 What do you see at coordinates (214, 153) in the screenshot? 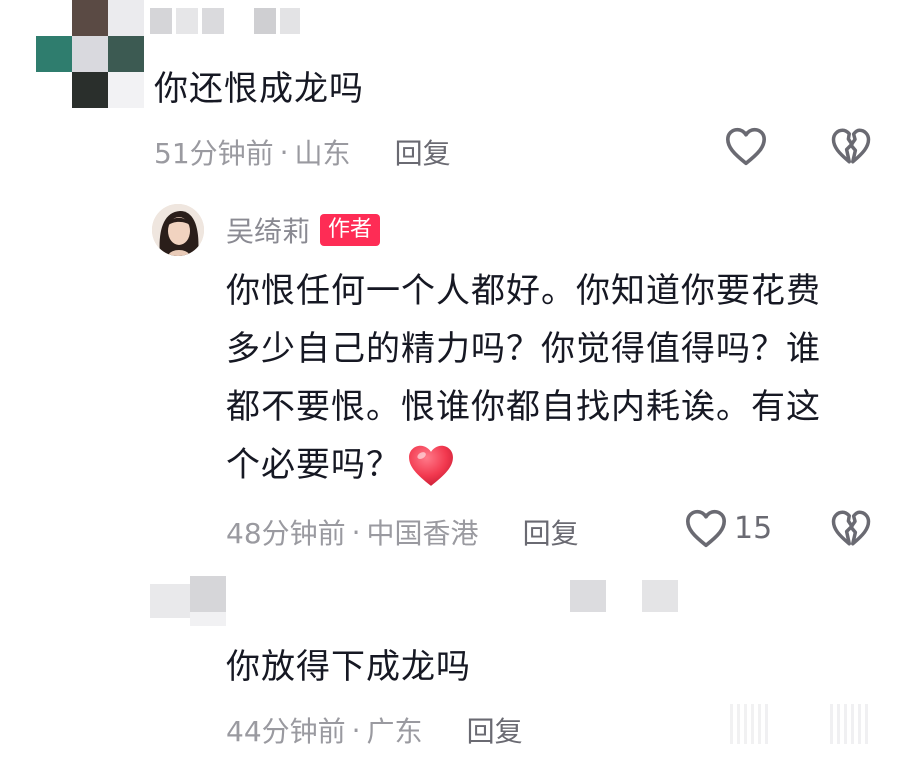
I see `comment-time: 51分钟前` at bounding box center [214, 153].